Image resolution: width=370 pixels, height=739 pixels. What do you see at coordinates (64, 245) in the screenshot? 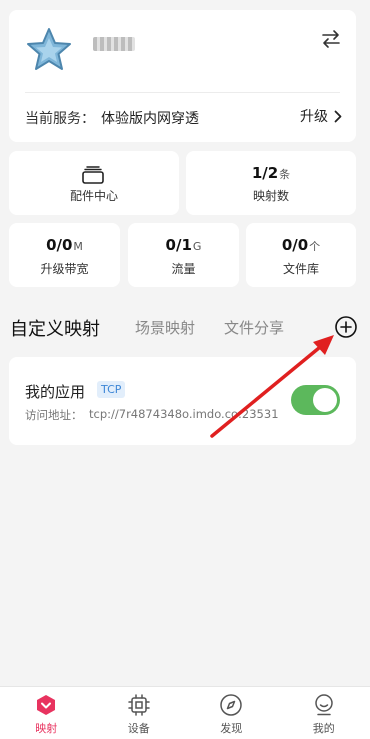
I see `bandwidth-value: 0/0M` at bounding box center [64, 245].